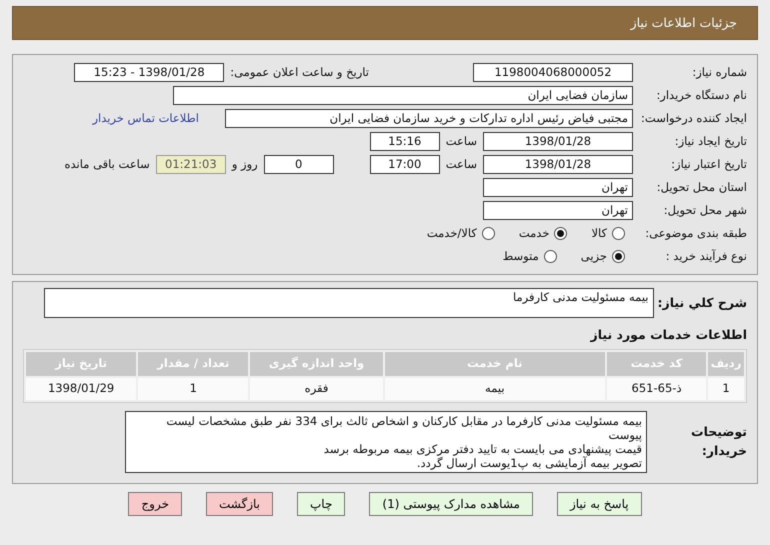  I want to click on radio-label: متوسط, so click(520, 256).